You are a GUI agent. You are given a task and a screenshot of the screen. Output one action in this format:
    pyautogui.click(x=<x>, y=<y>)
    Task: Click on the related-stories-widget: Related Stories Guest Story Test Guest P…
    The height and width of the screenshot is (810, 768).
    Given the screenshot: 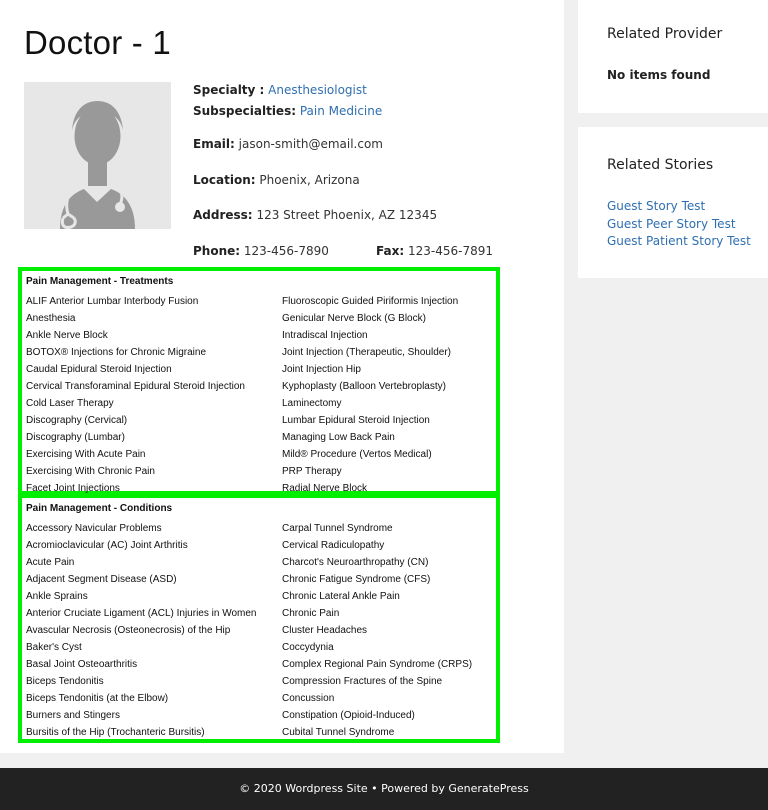 What is the action you would take?
    pyautogui.click(x=673, y=202)
    